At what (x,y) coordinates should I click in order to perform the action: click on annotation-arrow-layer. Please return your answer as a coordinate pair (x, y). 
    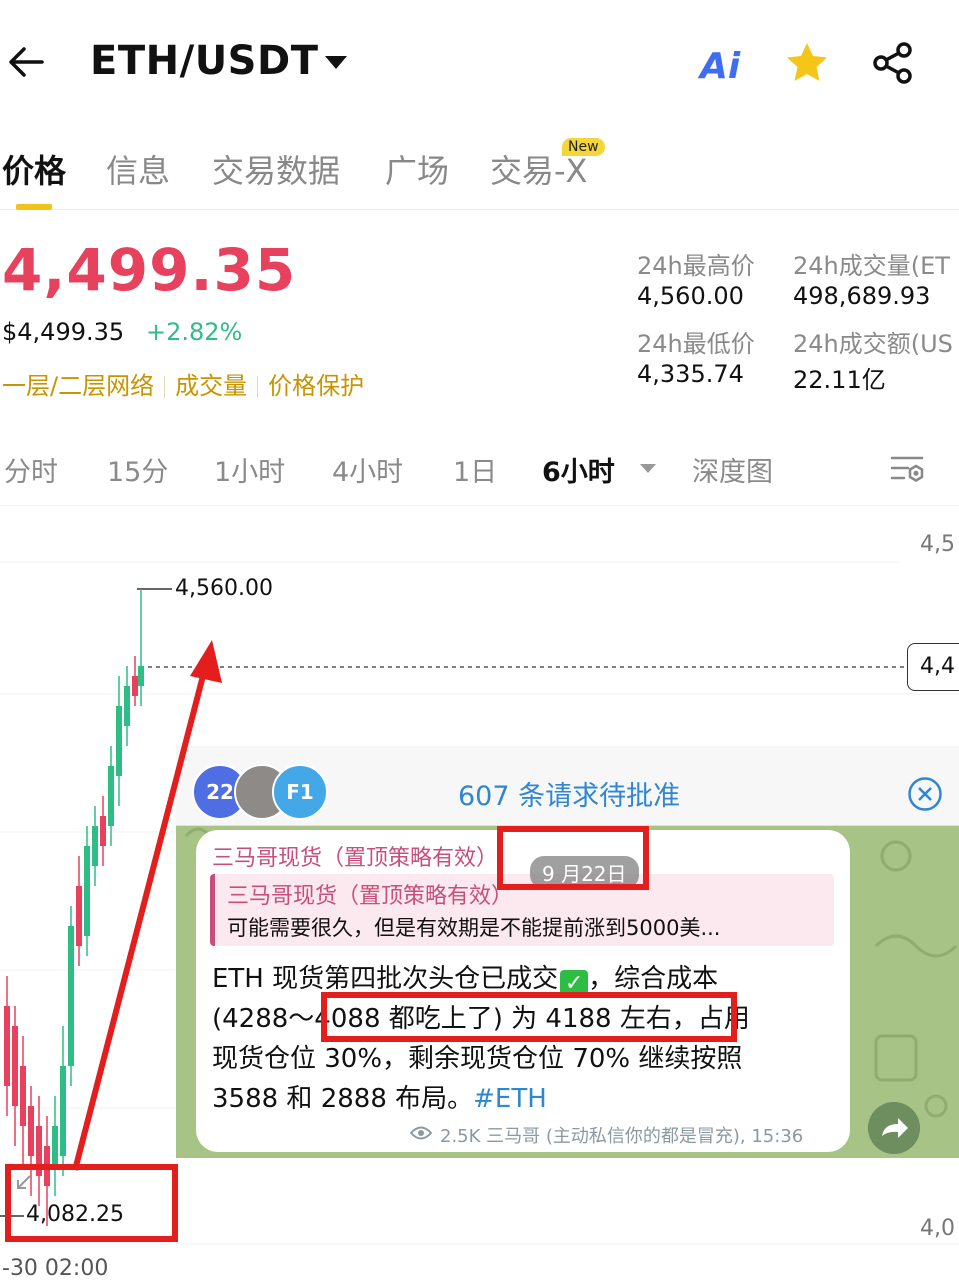
    Looking at the image, I should click on (147, 905).